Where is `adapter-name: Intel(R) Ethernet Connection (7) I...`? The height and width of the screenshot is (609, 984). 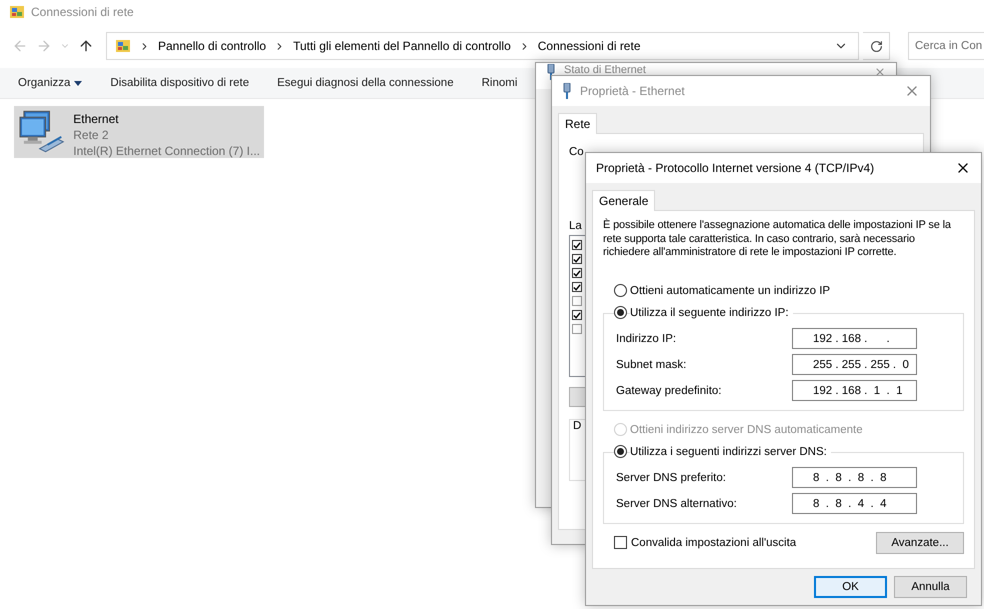 adapter-name: Intel(R) Ethernet Connection (7) I... is located at coordinates (166, 151).